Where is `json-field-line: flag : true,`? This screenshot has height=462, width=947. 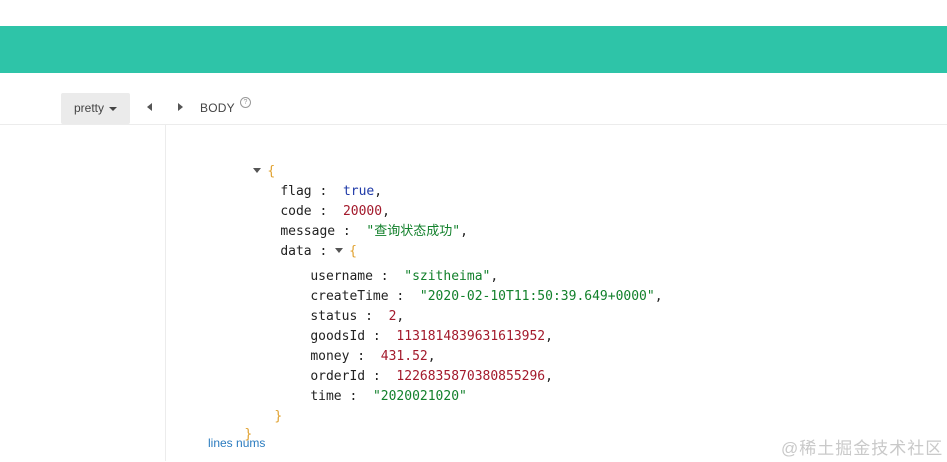 json-field-line: flag : true, is located at coordinates (331, 191).